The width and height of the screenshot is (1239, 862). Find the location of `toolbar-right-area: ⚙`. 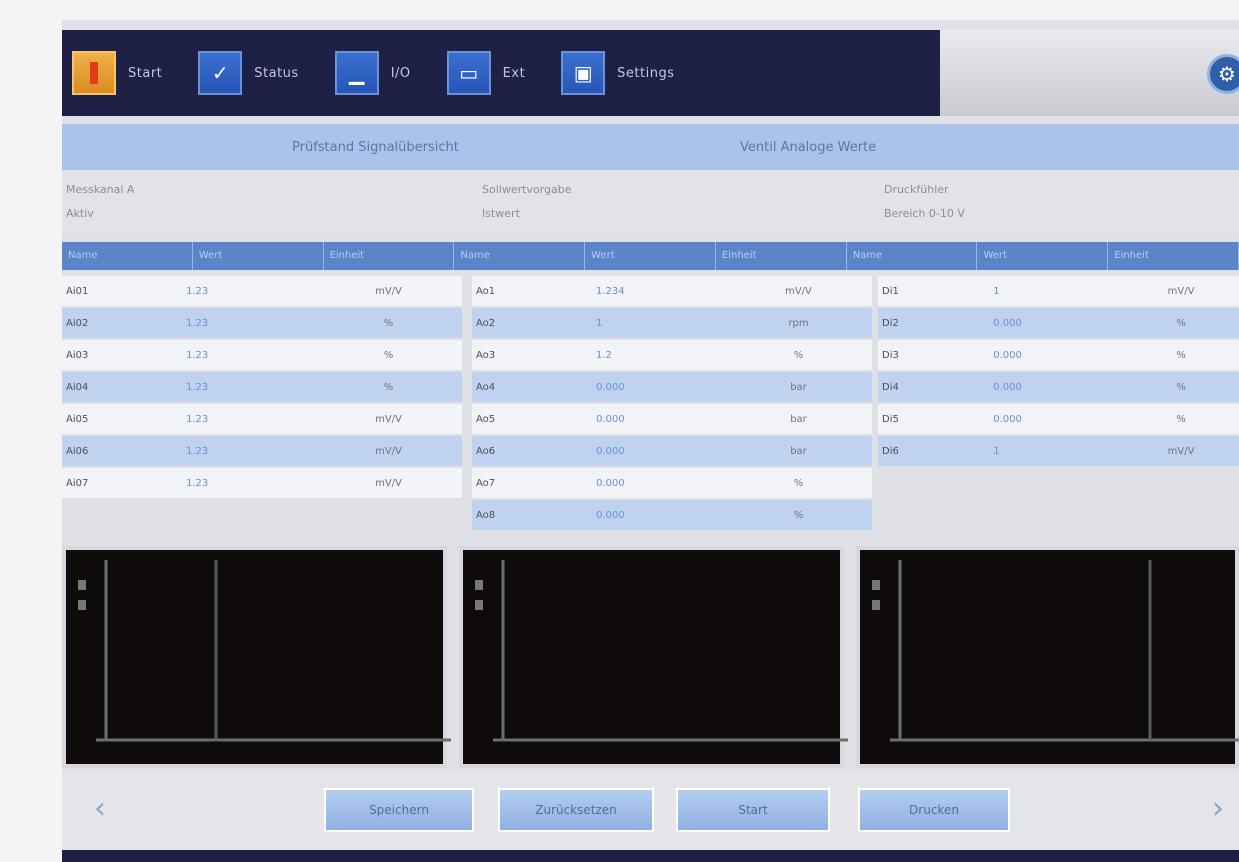

toolbar-right-area: ⚙ is located at coordinates (1089, 73).